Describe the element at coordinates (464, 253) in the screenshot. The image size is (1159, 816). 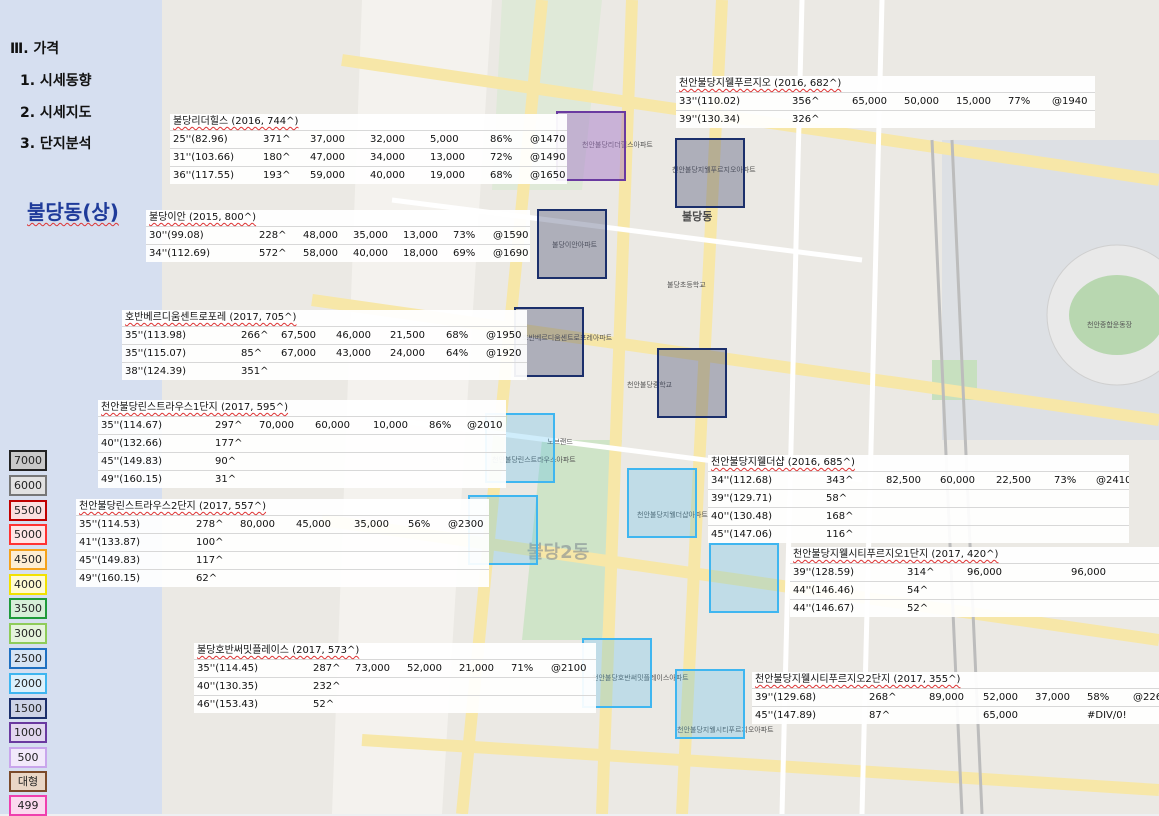
I see `table-cell: 69%` at that location.